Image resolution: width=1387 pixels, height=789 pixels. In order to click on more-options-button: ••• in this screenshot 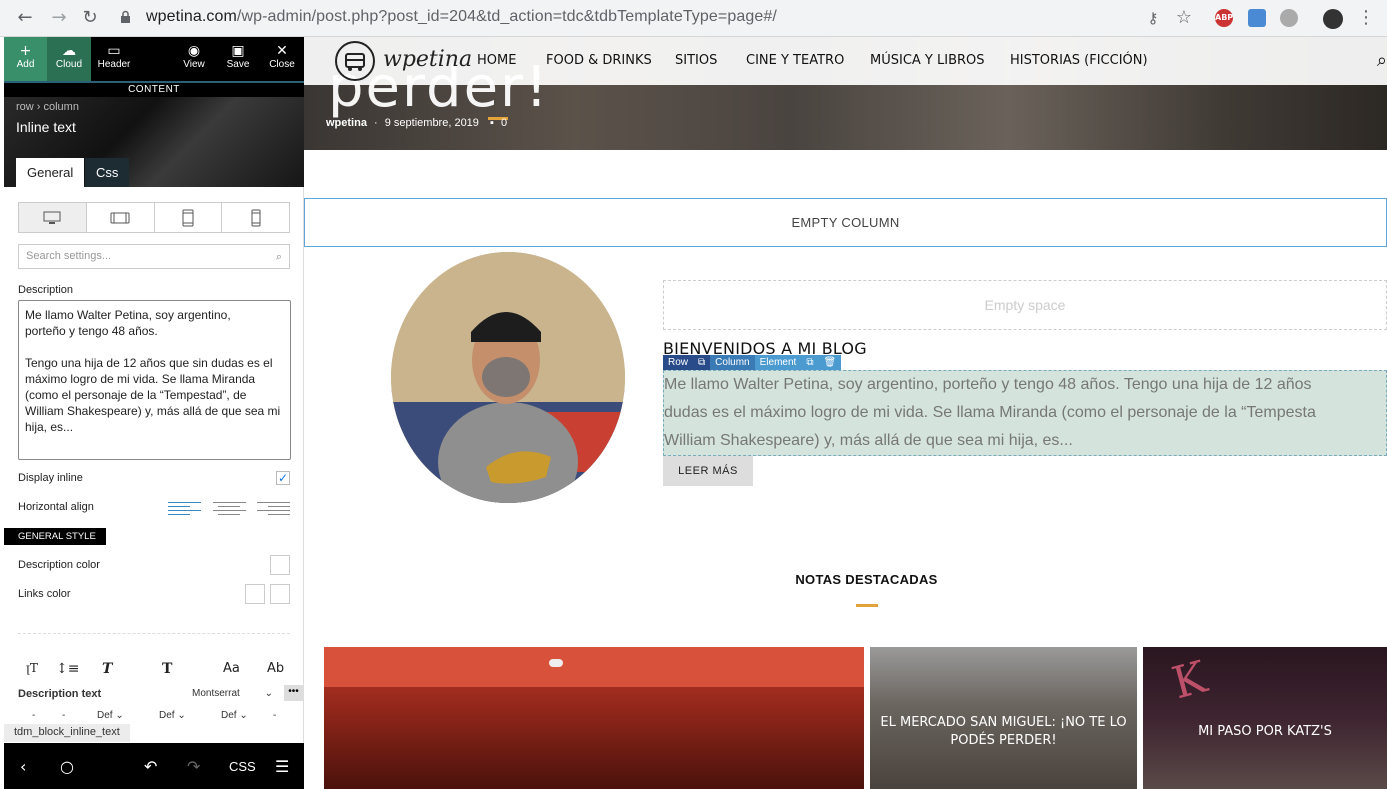, I will do `click(293, 693)`.